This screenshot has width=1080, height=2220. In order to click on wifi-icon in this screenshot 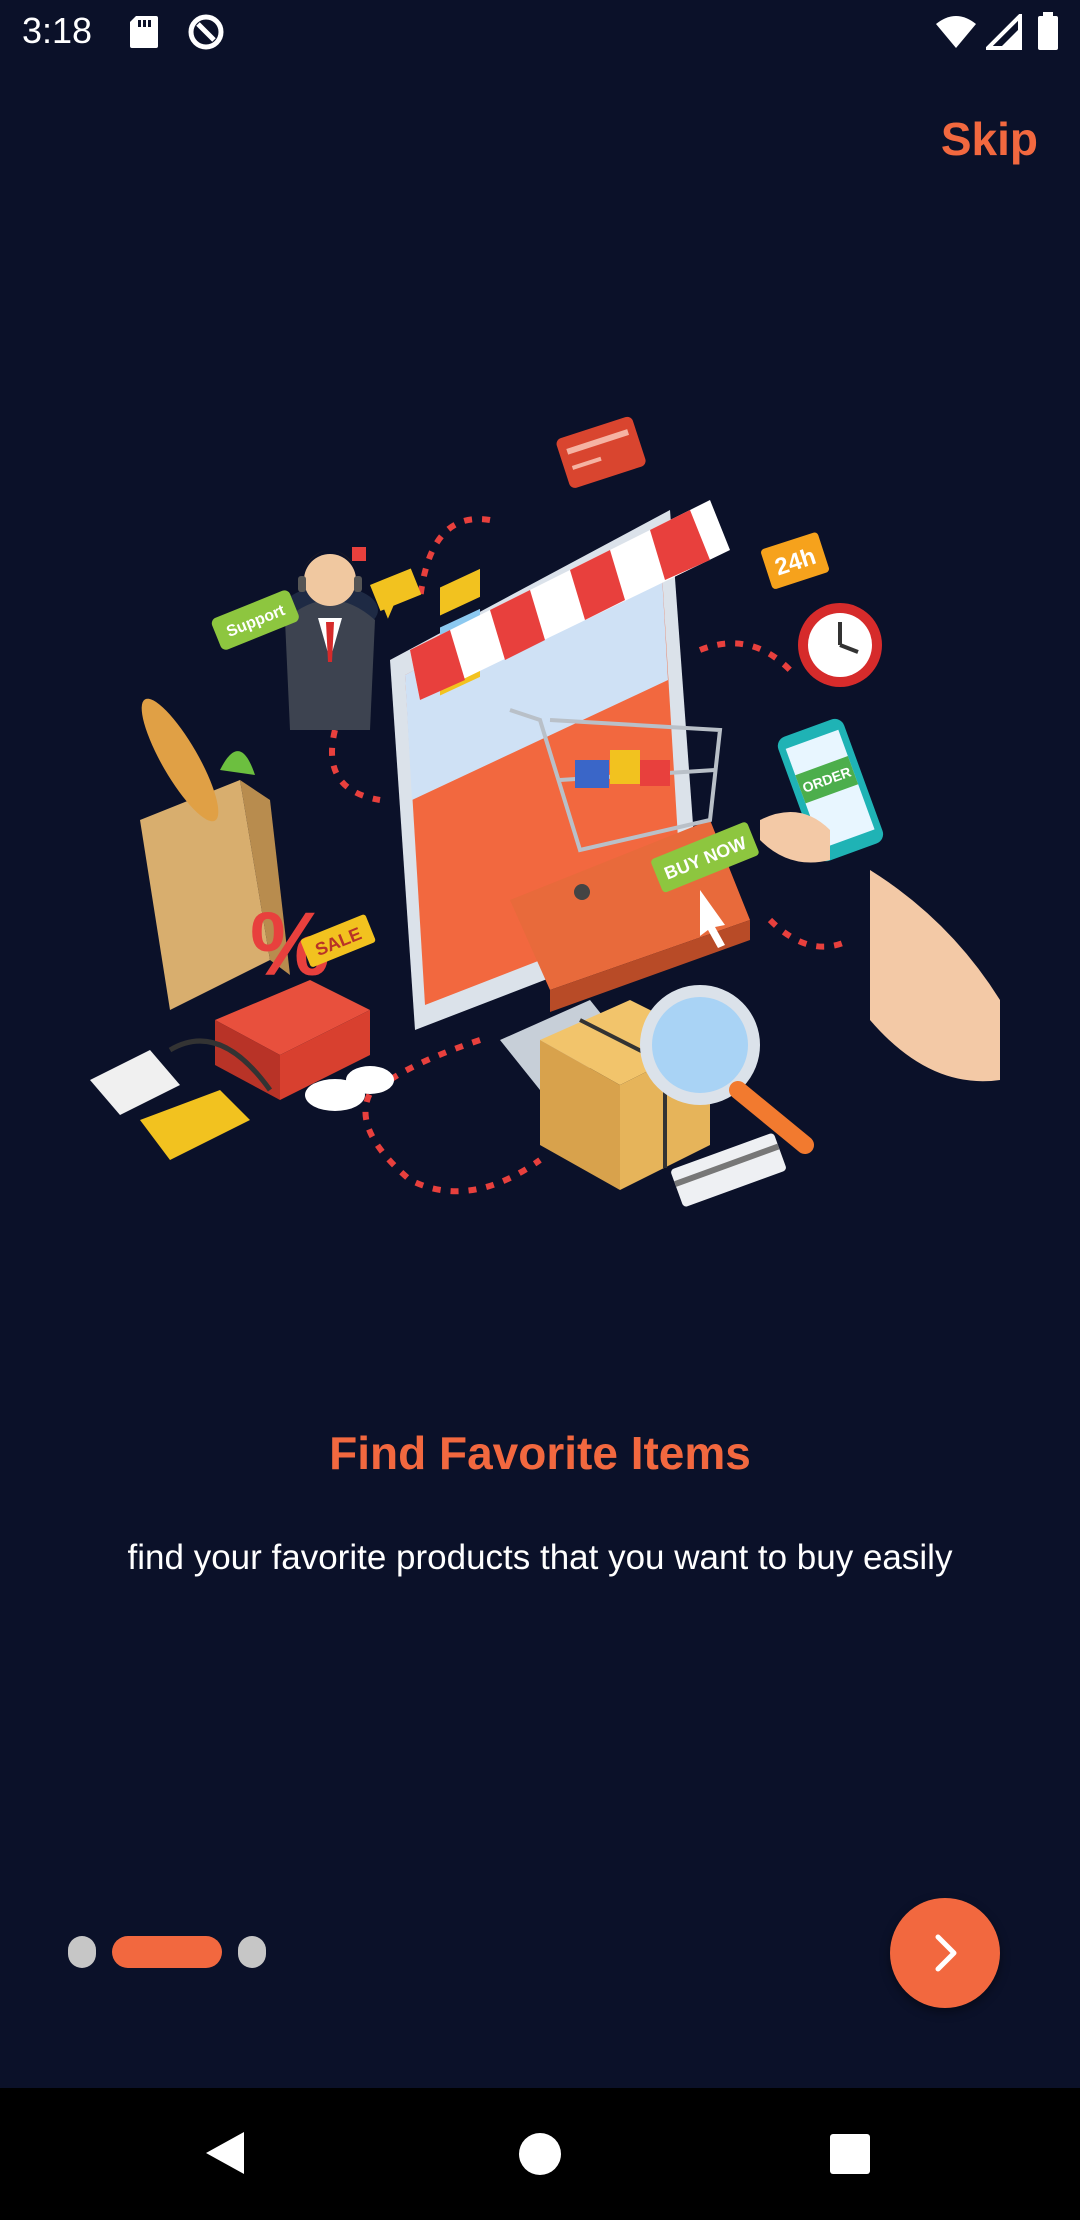, I will do `click(956, 32)`.